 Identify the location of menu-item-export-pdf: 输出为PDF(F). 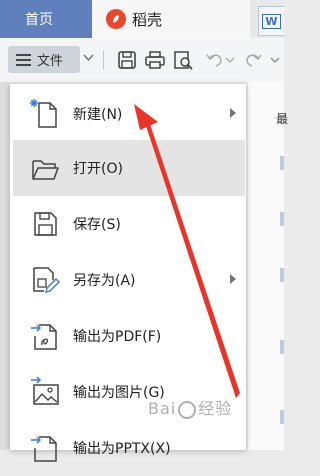
(129, 336).